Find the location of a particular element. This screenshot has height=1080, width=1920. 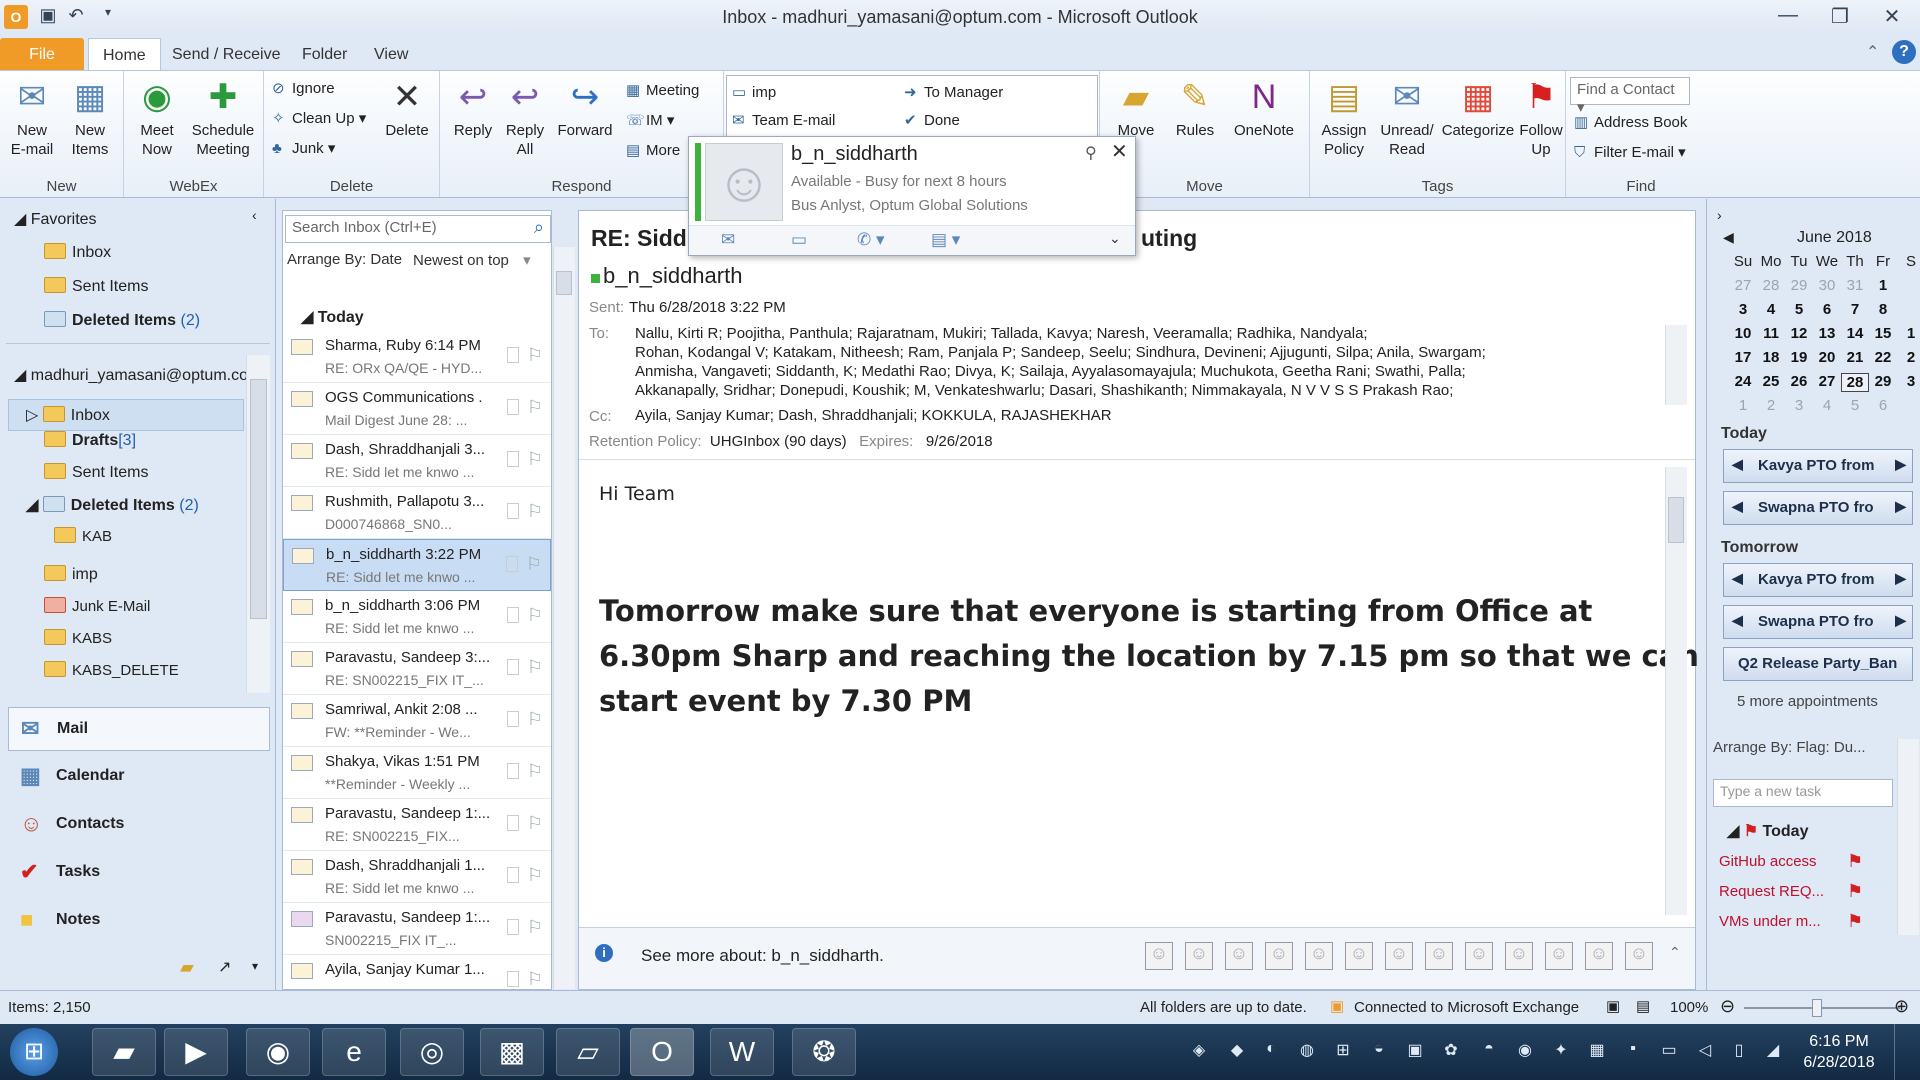

sticky-notes-icon: ▱ is located at coordinates (588, 1052).